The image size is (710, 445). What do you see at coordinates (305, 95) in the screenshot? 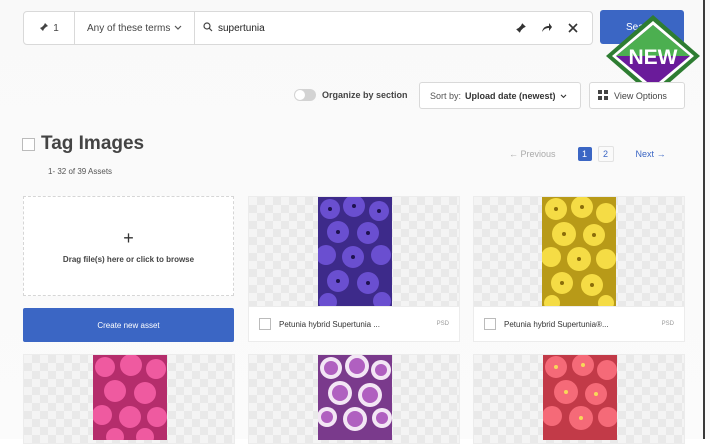
I see `organize-toggle` at bounding box center [305, 95].